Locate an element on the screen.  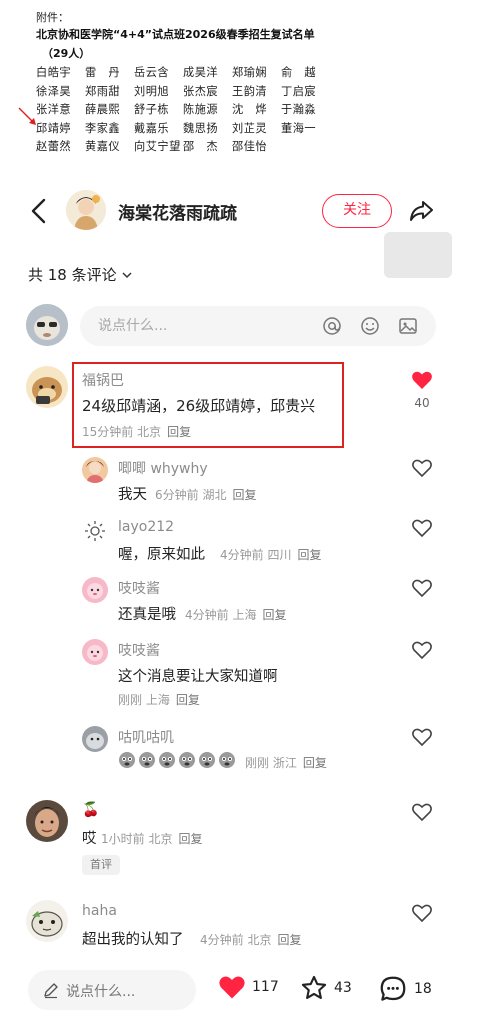
post-comment-count: 18 is located at coordinates (423, 989).